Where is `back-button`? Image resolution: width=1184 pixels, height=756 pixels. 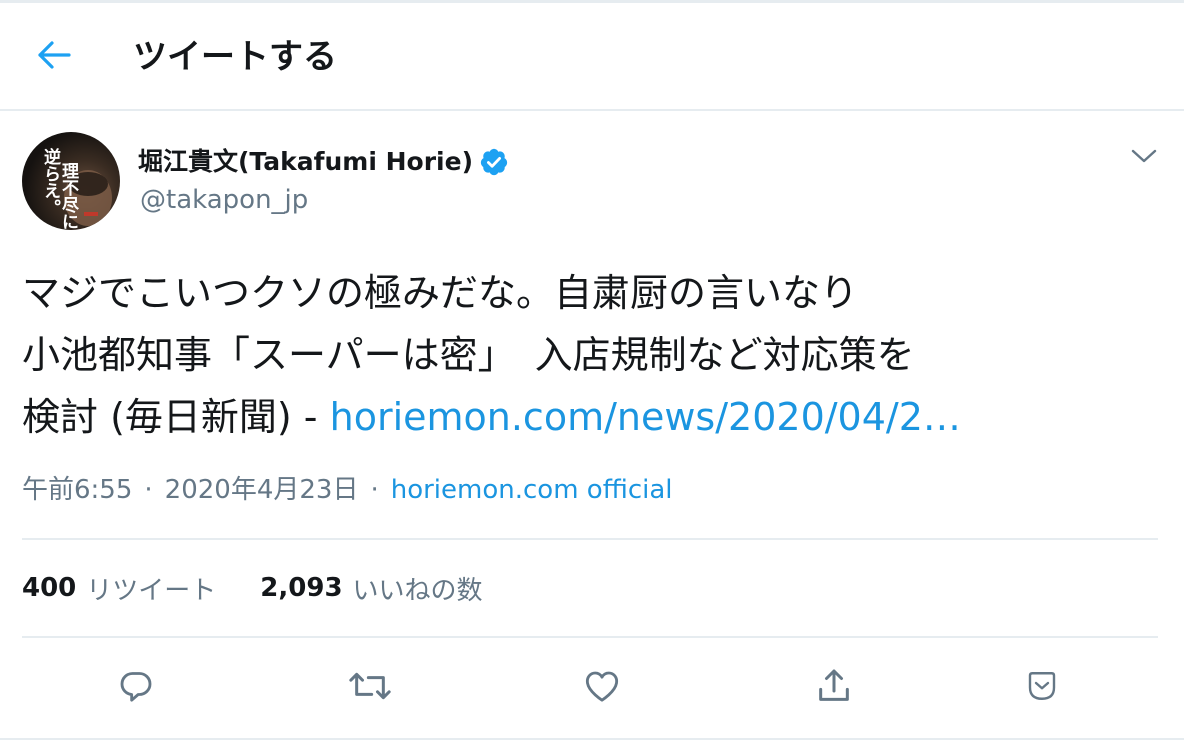 back-button is located at coordinates (54, 57).